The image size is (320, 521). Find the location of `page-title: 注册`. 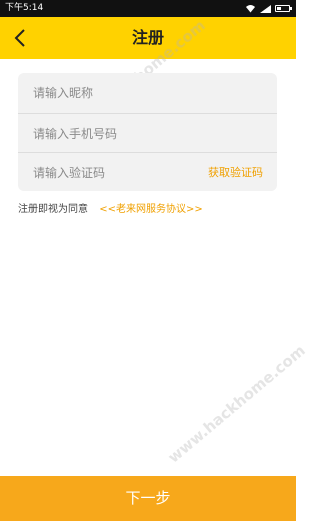

page-title: 注册 is located at coordinates (147, 37).